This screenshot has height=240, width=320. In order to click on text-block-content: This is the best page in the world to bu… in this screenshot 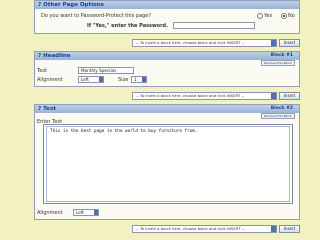, I will do `click(124, 131)`.